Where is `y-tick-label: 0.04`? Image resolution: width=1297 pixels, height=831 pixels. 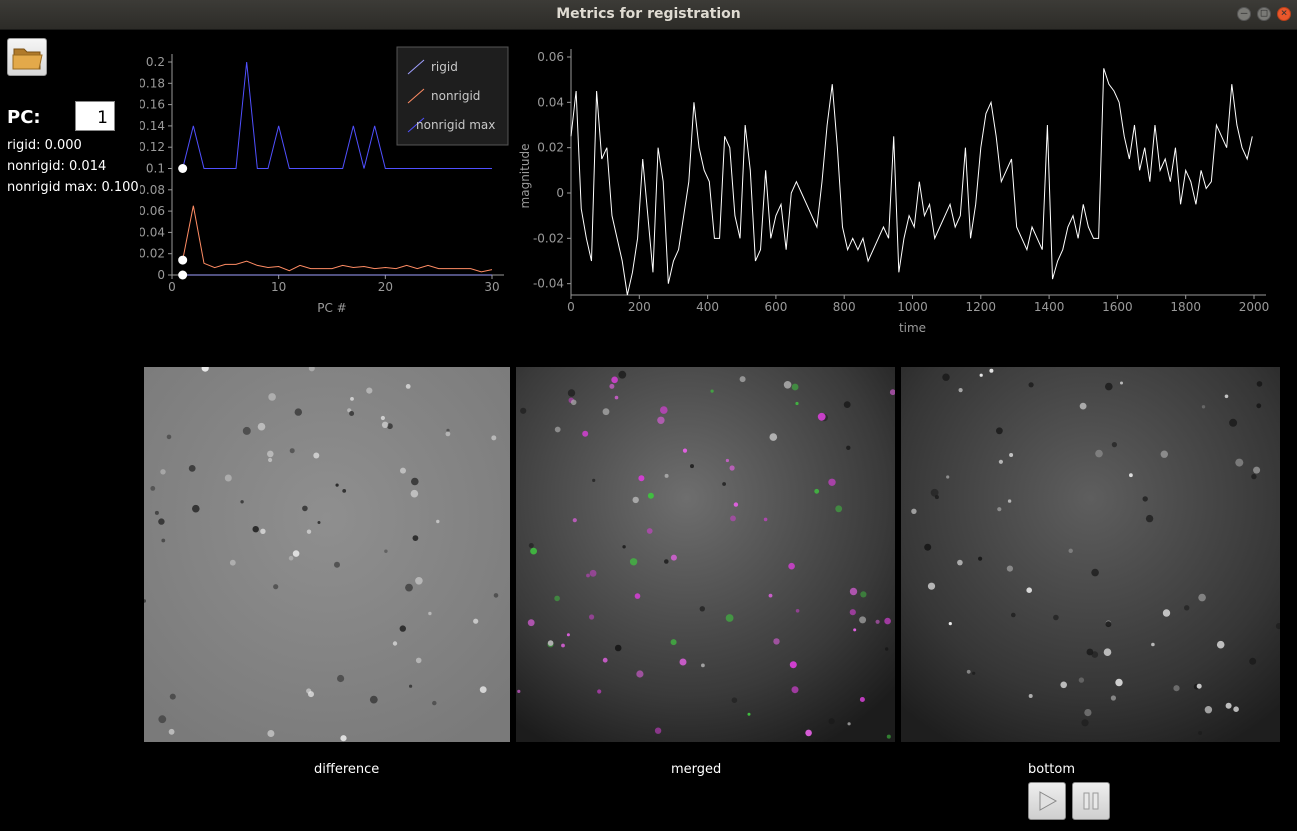 y-tick-label: 0.04 is located at coordinates (152, 232).